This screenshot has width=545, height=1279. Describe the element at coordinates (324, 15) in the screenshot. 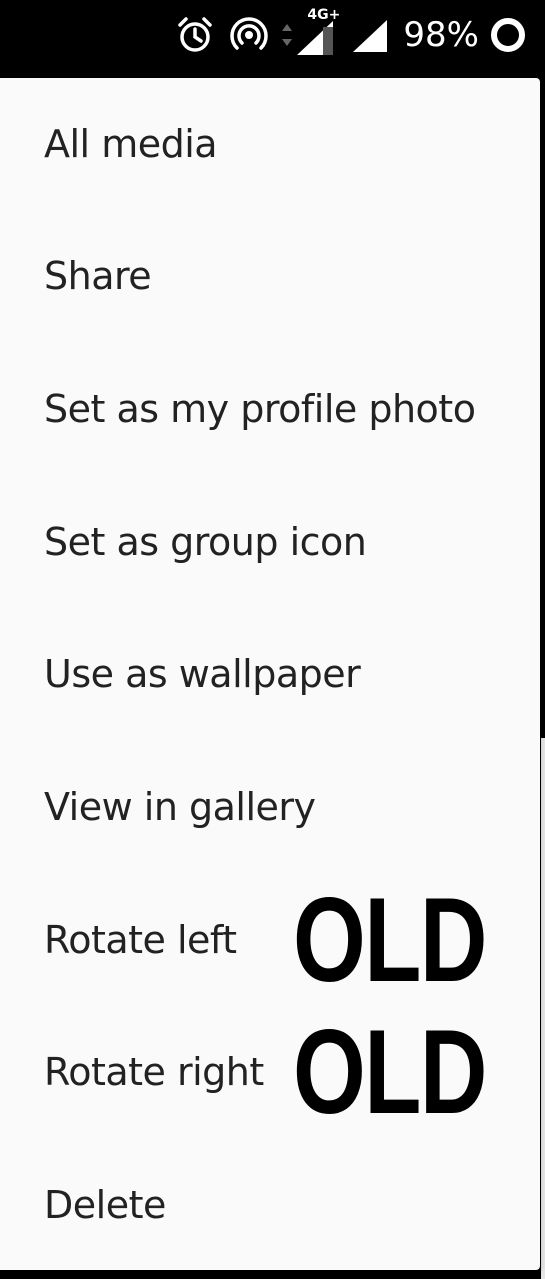

I see `network-type-label: 4G+` at that location.